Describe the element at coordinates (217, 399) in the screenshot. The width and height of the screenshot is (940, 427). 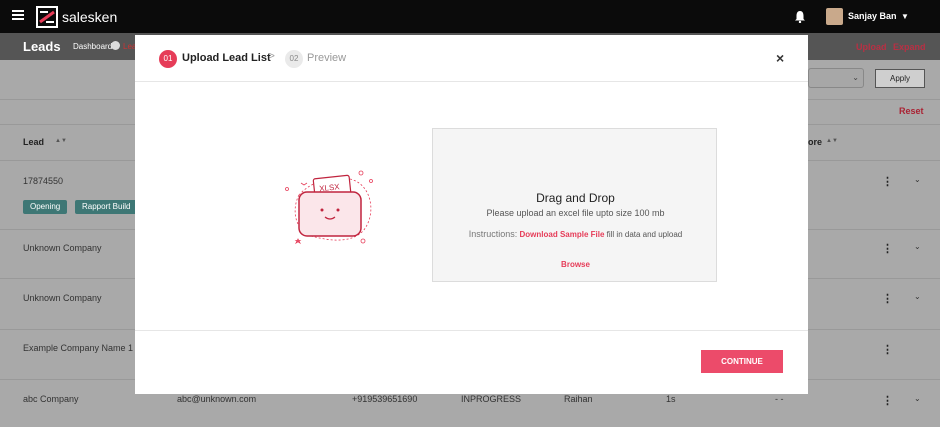
I see `lead-email: abc@unknown.com` at that location.